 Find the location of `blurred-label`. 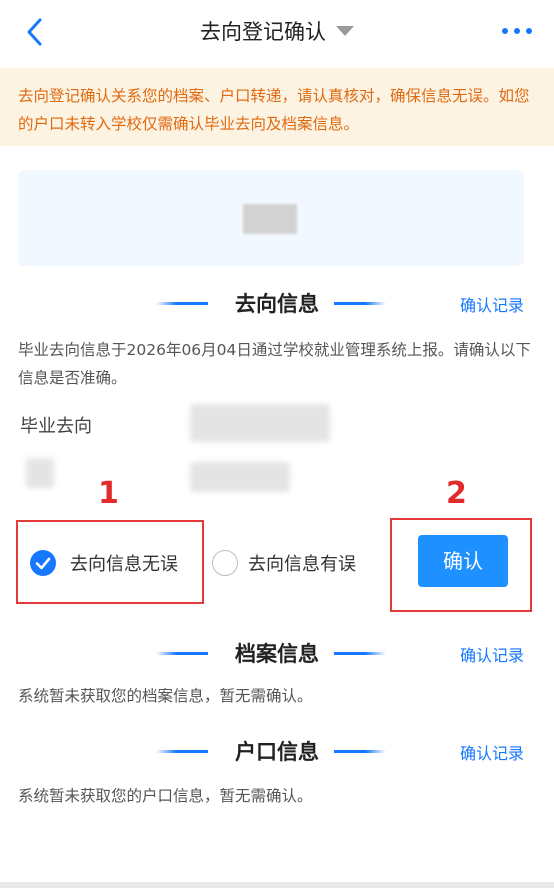

blurred-label is located at coordinates (40, 473).